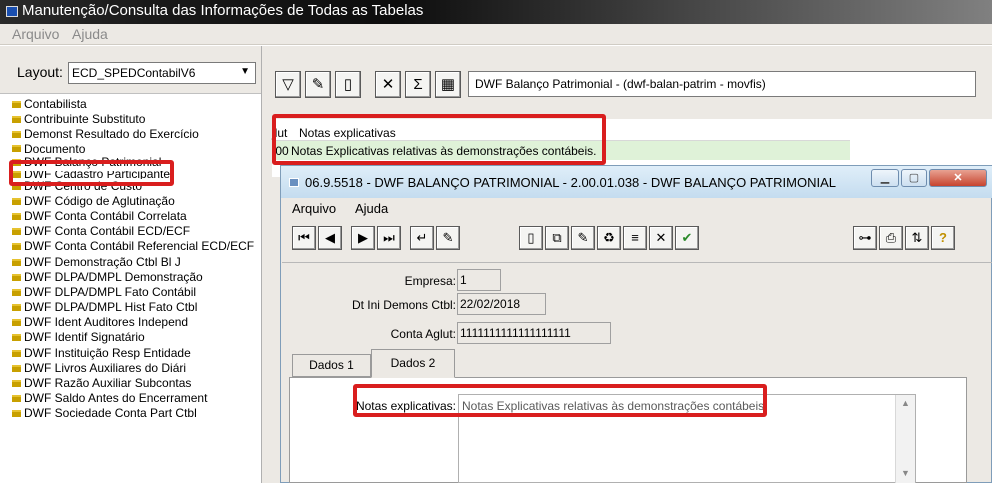 The image size is (992, 483). What do you see at coordinates (35, 34) in the screenshot?
I see `menu-arquivo: Arquivo` at bounding box center [35, 34].